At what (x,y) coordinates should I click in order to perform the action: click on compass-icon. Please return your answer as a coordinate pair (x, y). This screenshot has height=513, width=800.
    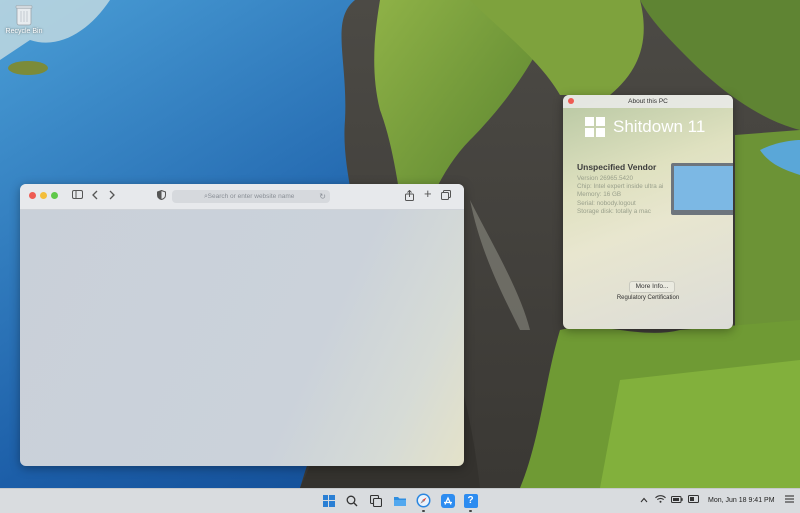
    Looking at the image, I should click on (423, 500).